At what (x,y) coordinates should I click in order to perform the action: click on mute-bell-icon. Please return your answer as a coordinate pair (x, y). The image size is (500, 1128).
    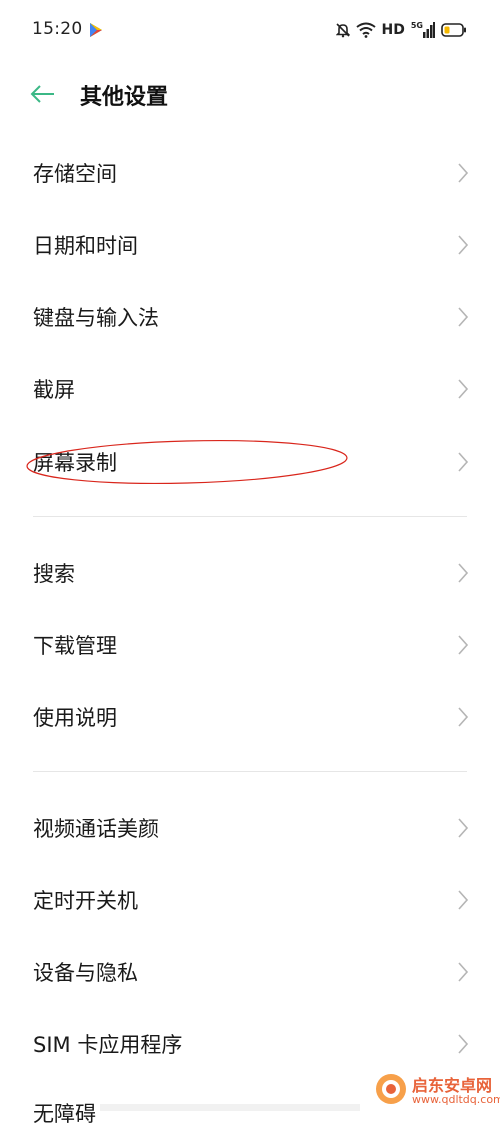
    Looking at the image, I should click on (342, 30).